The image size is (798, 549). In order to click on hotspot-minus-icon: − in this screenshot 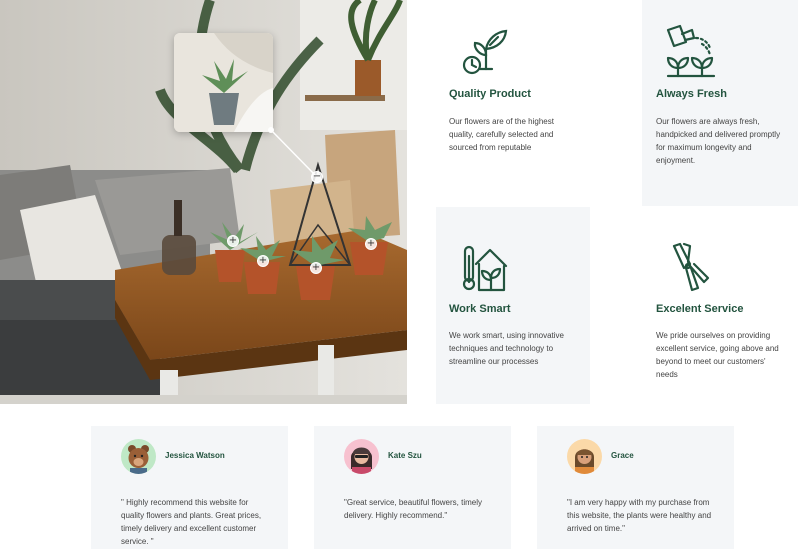, I will do `click(317, 177)`.